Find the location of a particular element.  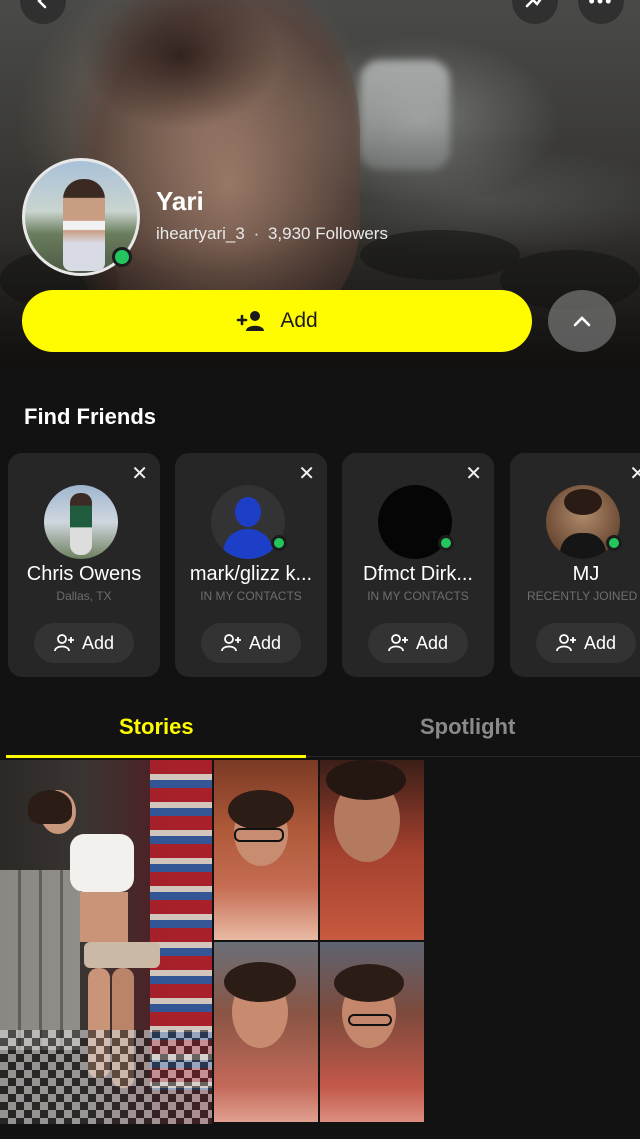

tab-divider is located at coordinates (473, 756).